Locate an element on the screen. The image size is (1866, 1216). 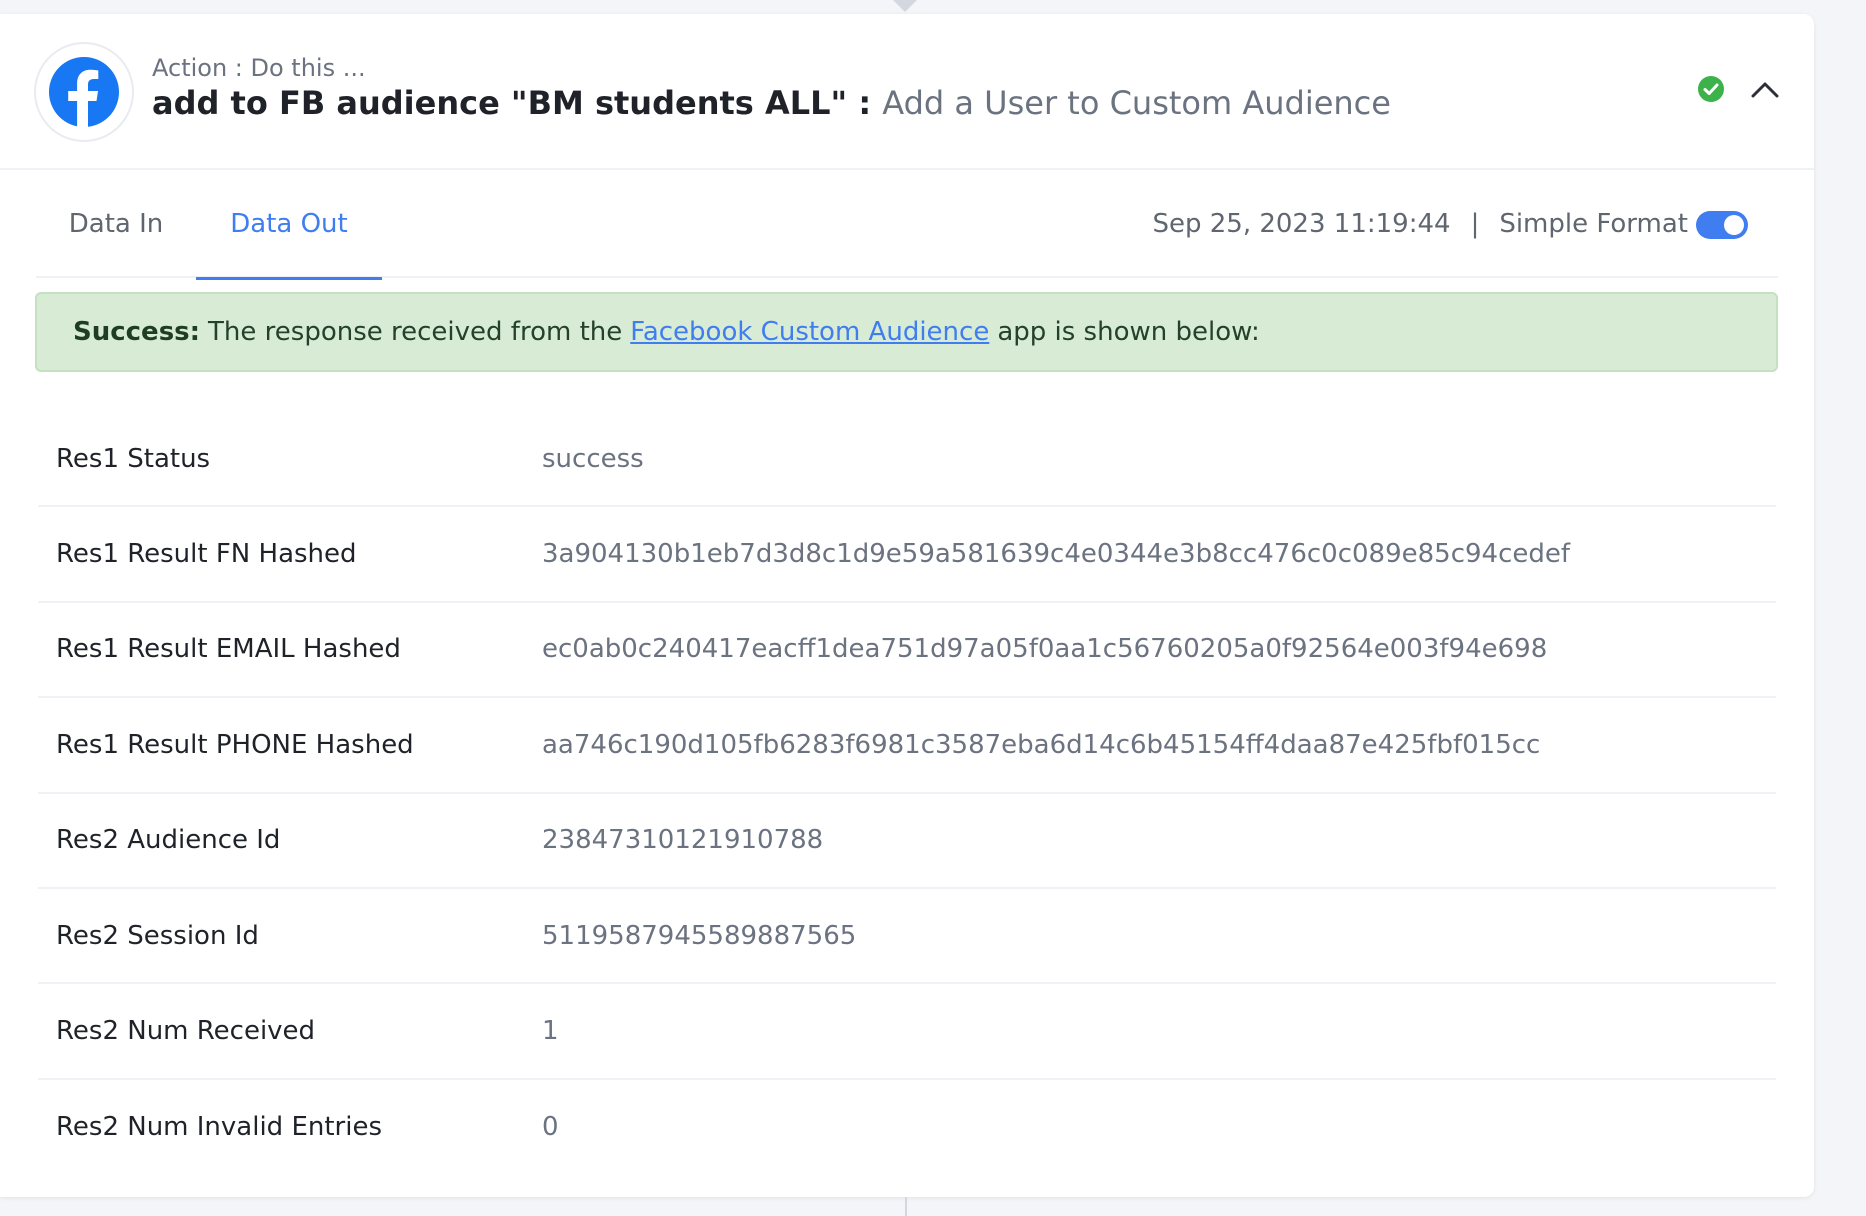
chevron-up-icon is located at coordinates (1765, 90).